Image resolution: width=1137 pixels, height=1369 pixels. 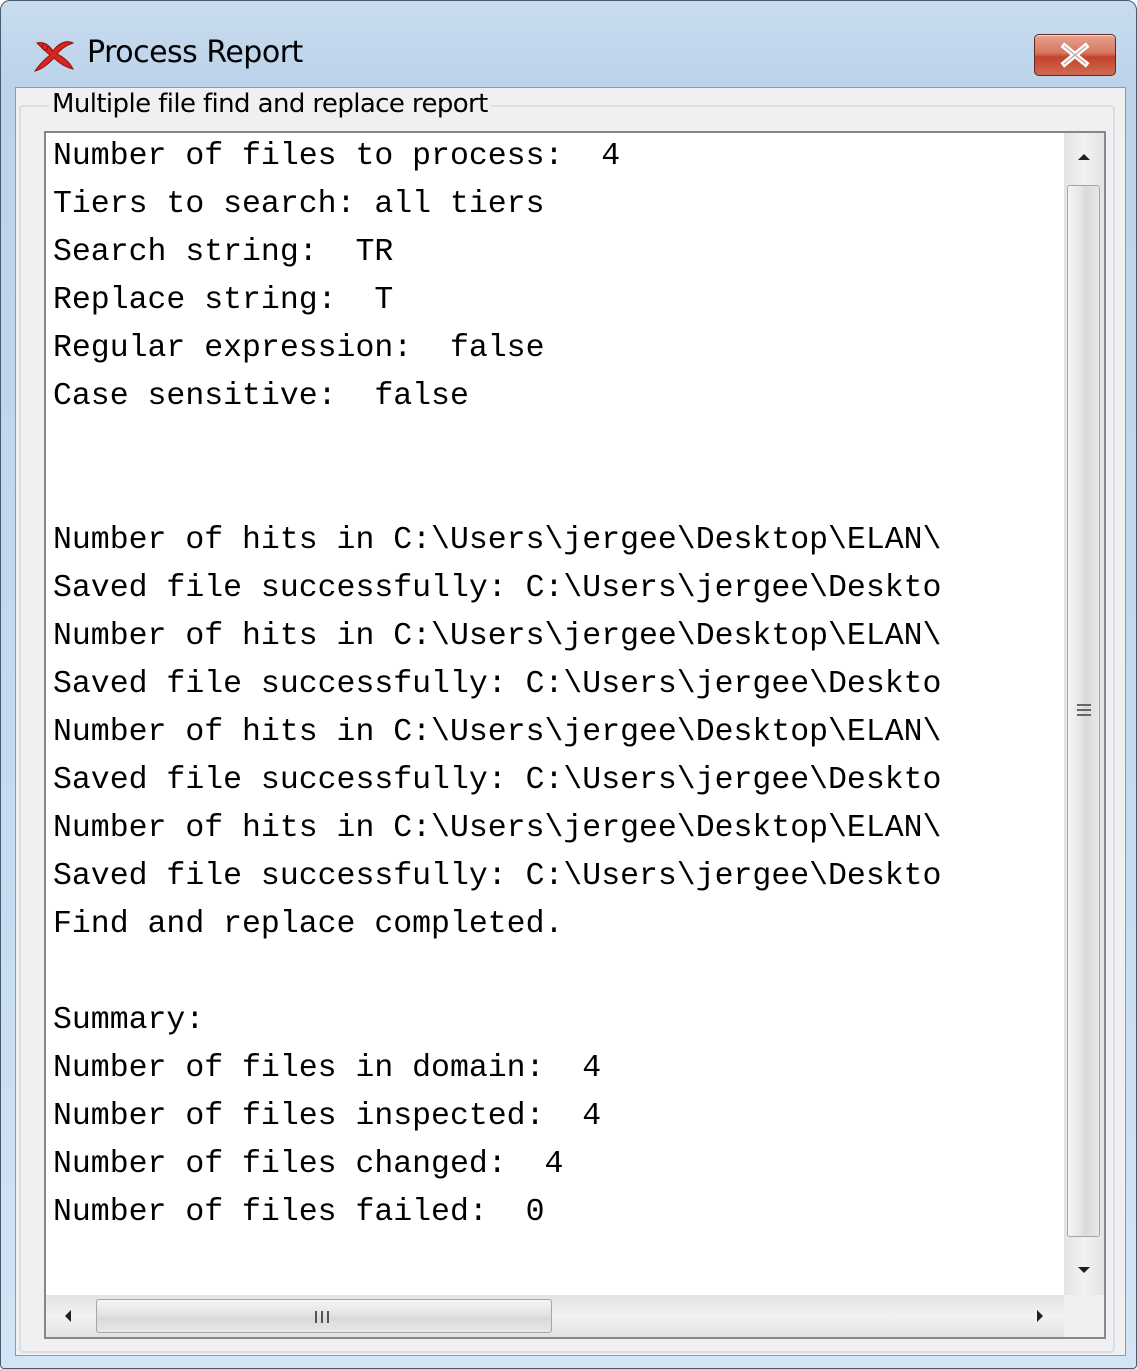 I want to click on report-line: Number of files in domain: 4, so click(x=327, y=1068).